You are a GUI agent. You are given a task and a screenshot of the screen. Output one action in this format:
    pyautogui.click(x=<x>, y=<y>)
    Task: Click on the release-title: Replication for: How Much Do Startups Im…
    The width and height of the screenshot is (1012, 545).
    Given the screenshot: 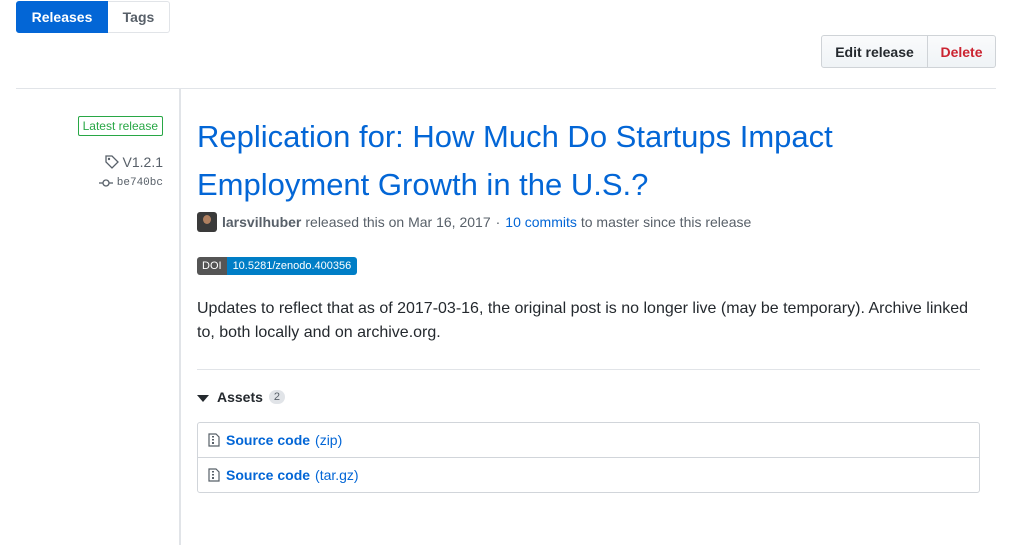 What is the action you would take?
    pyautogui.click(x=588, y=161)
    